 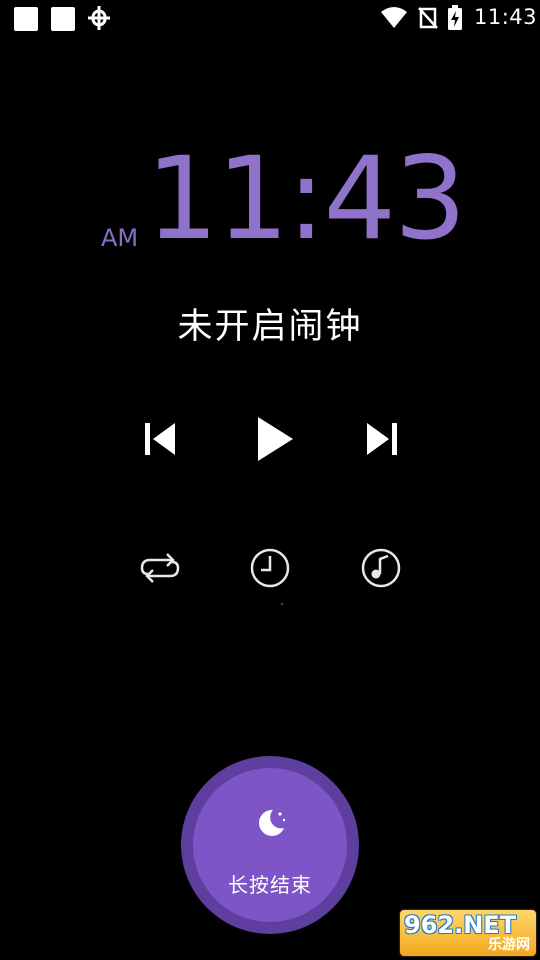 What do you see at coordinates (506, 17) in the screenshot?
I see `status-time: 11:43` at bounding box center [506, 17].